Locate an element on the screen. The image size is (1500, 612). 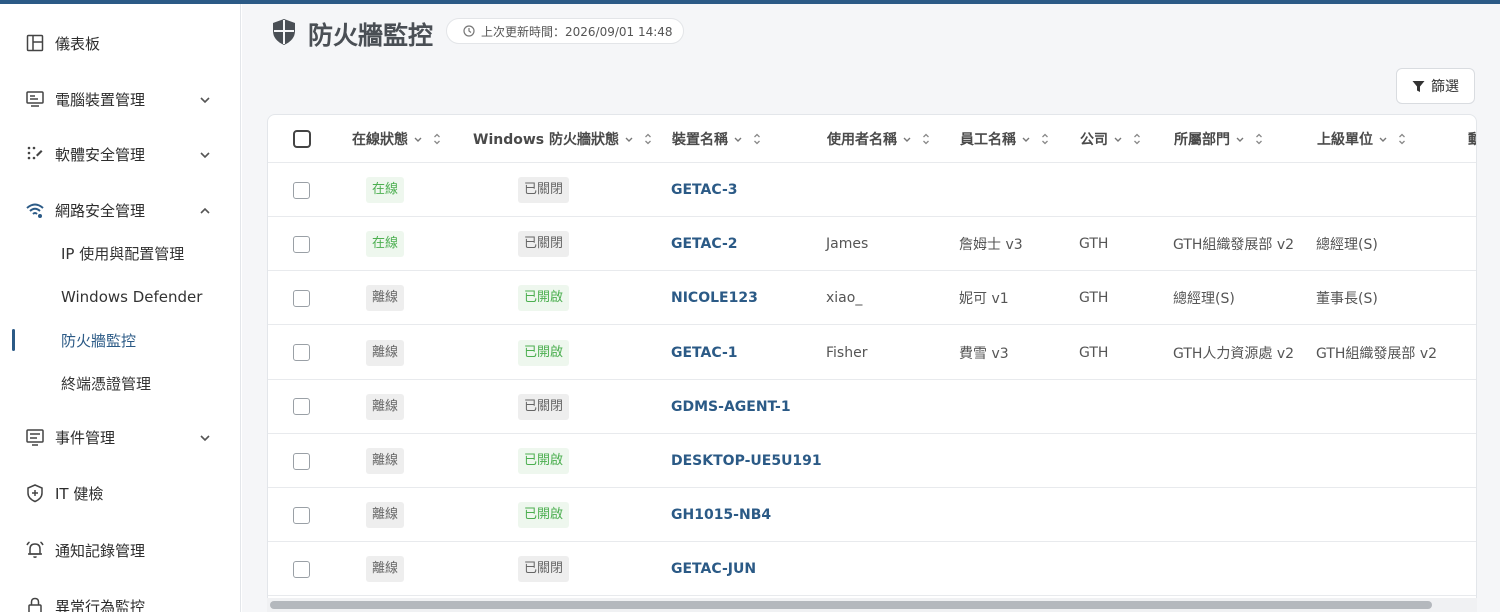
parent-unit-name: 董事長(S) is located at coordinates (1347, 299).